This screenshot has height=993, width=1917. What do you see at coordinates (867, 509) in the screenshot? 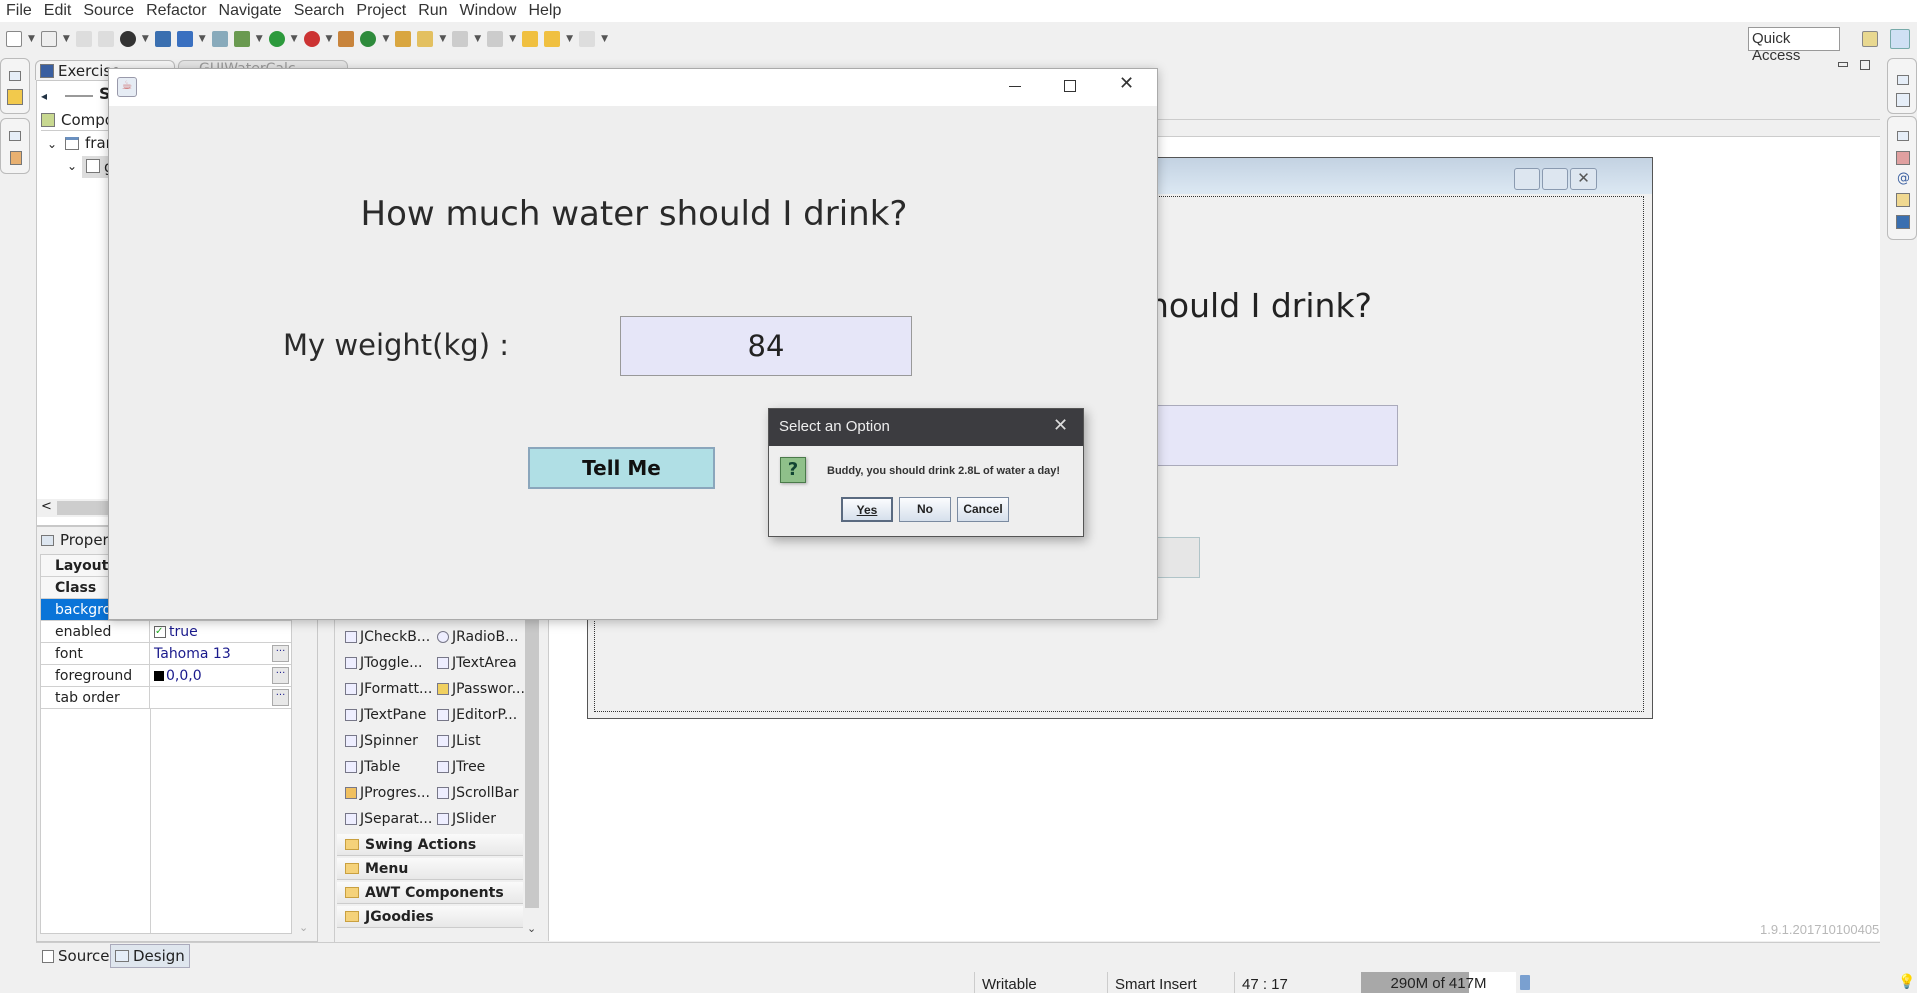
I see `yes-button: Yes` at bounding box center [867, 509].